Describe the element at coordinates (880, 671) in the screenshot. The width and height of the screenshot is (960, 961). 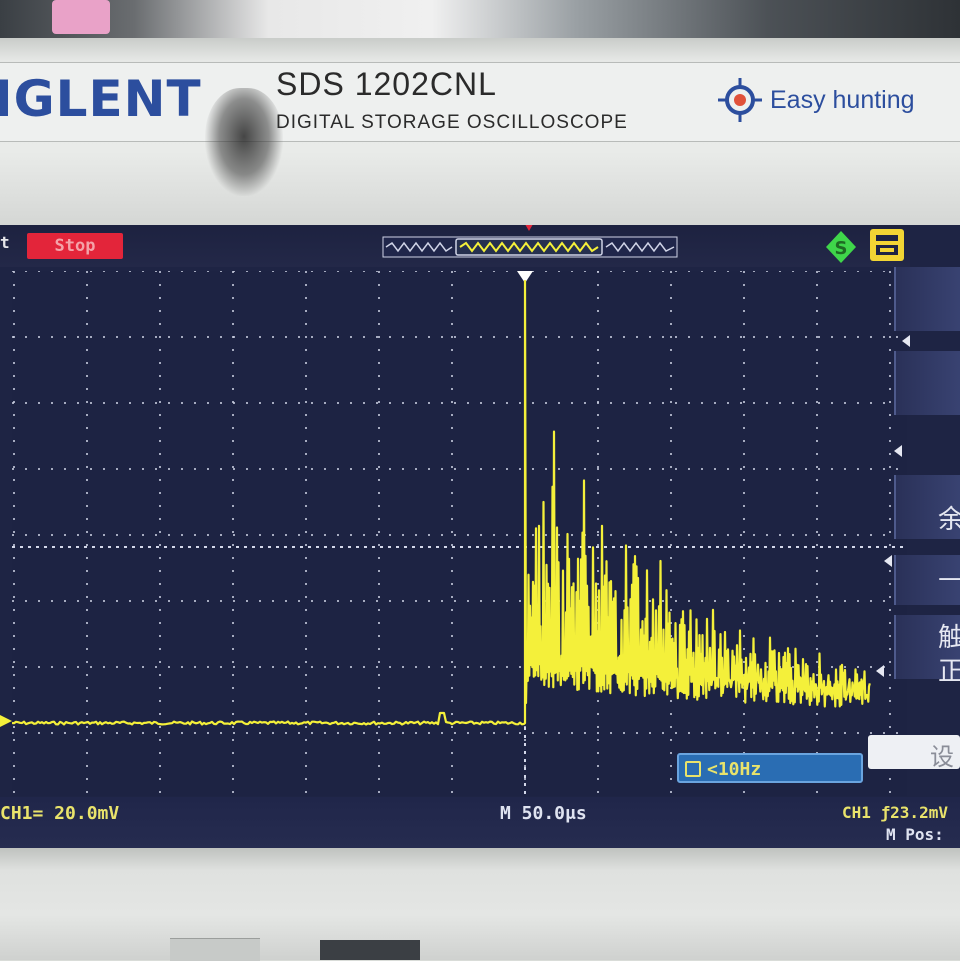
I see `menu-arrow-4-icon` at that location.